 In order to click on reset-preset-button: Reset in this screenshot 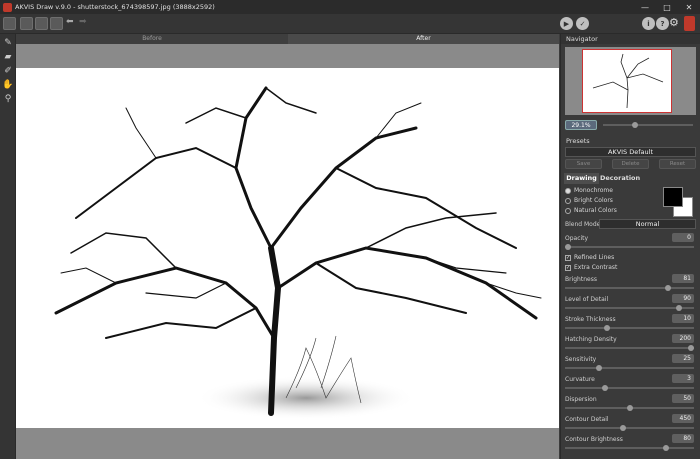, I will do `click(677, 164)`.